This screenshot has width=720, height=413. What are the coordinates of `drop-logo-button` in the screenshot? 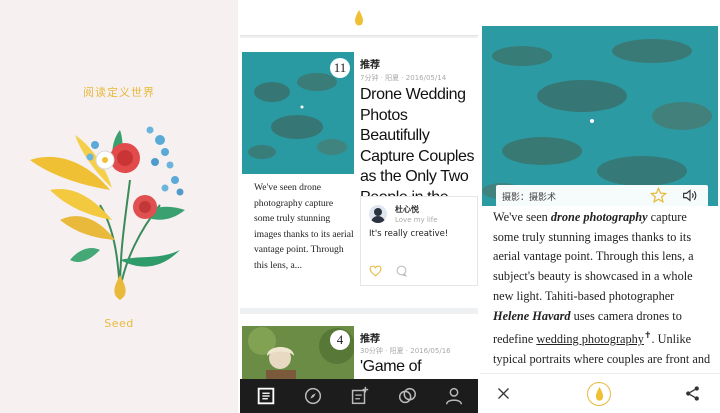 It's located at (599, 394).